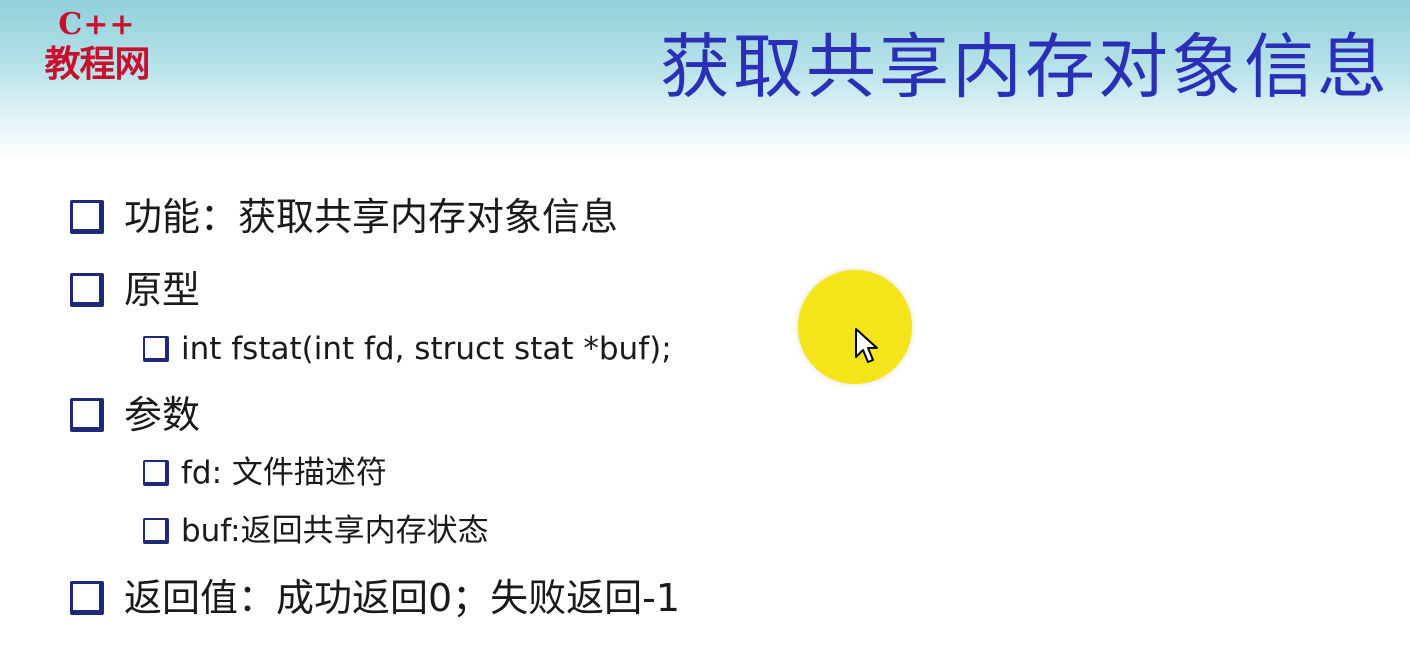 The image size is (1410, 645). What do you see at coordinates (371, 217) in the screenshot?
I see `bullet-item-text: 功能：获取共享内存对象信息` at bounding box center [371, 217].